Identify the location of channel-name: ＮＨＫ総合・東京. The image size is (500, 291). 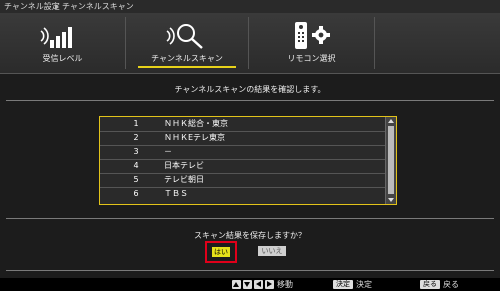
(196, 123).